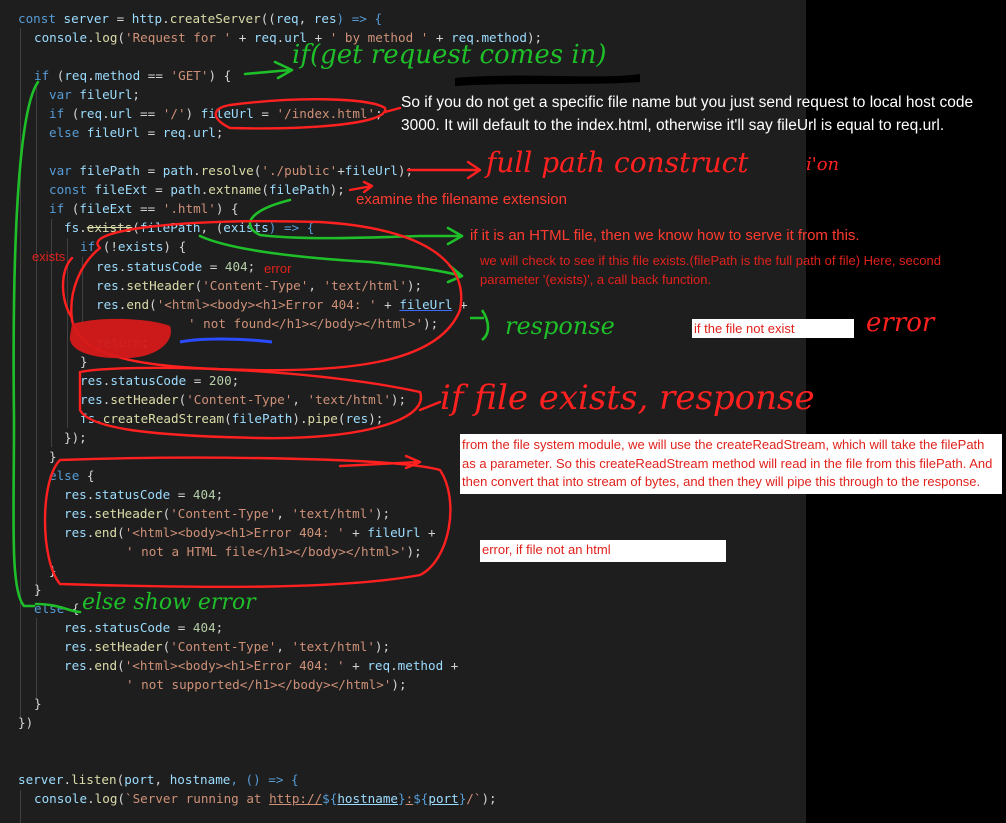 This screenshot has height=823, width=1006. I want to click on hand-note-fullpath: full path construct, so click(617, 162).